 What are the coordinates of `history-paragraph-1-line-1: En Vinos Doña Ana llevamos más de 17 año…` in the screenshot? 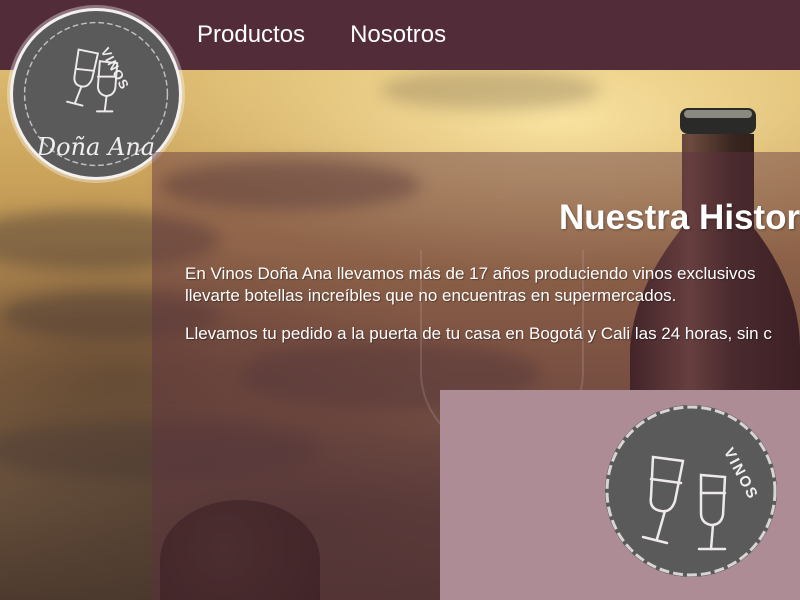 It's located at (470, 273).